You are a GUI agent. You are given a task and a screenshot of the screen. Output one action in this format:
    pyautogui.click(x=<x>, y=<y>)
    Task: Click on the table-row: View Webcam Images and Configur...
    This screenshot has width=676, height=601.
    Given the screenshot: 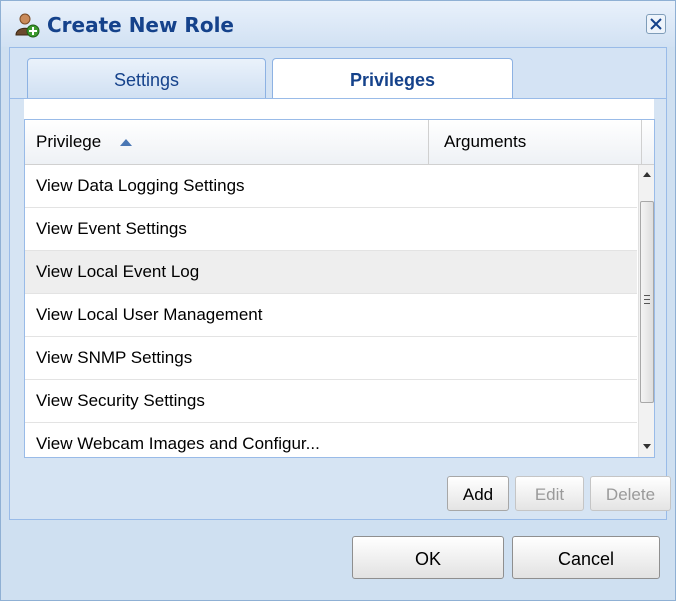 What is the action you would take?
    pyautogui.click(x=331, y=440)
    